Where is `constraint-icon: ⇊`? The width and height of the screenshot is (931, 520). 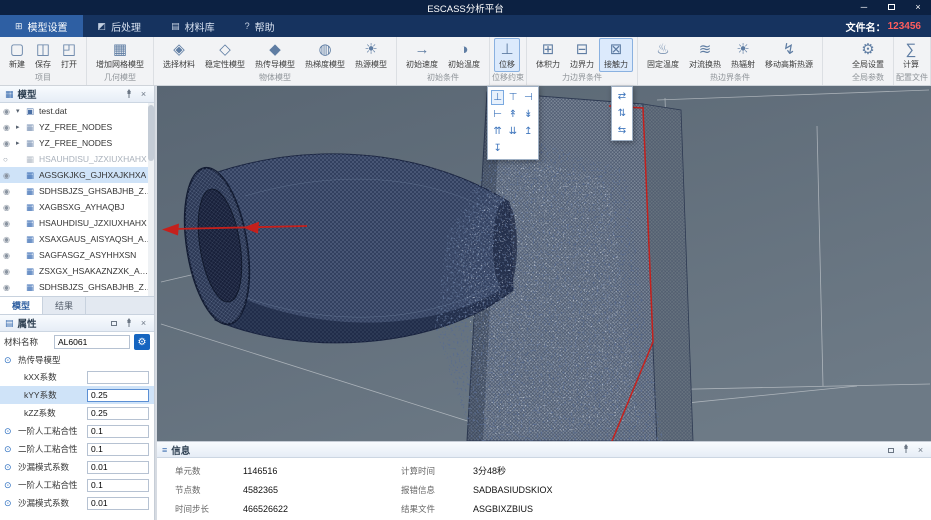
constraint-icon: ⇊ is located at coordinates (512, 131).